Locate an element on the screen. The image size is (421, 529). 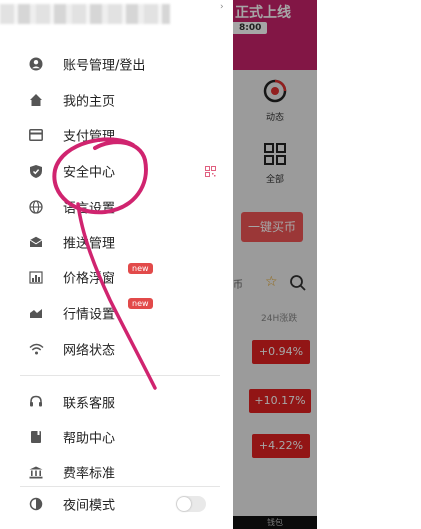
menu-item-help: 帮助中心 is located at coordinates (116, 437).